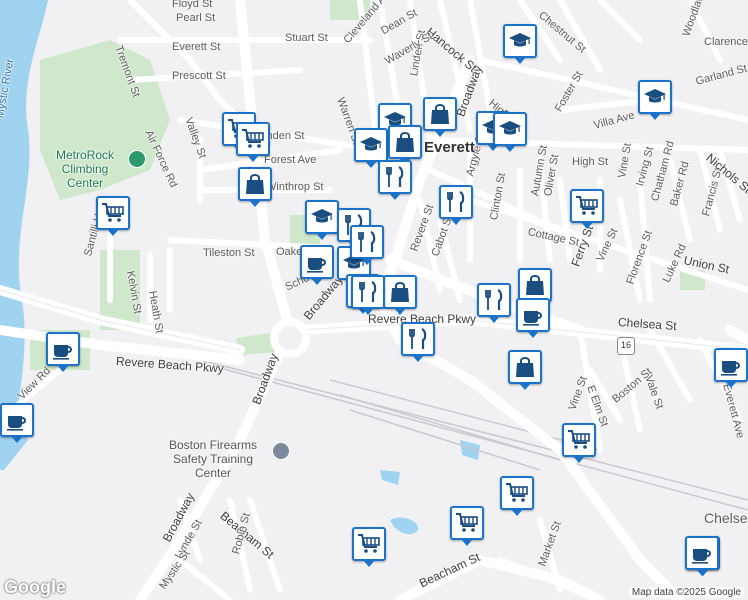  What do you see at coordinates (290, 160) in the screenshot?
I see `label-forest: Forest Ave` at bounding box center [290, 160].